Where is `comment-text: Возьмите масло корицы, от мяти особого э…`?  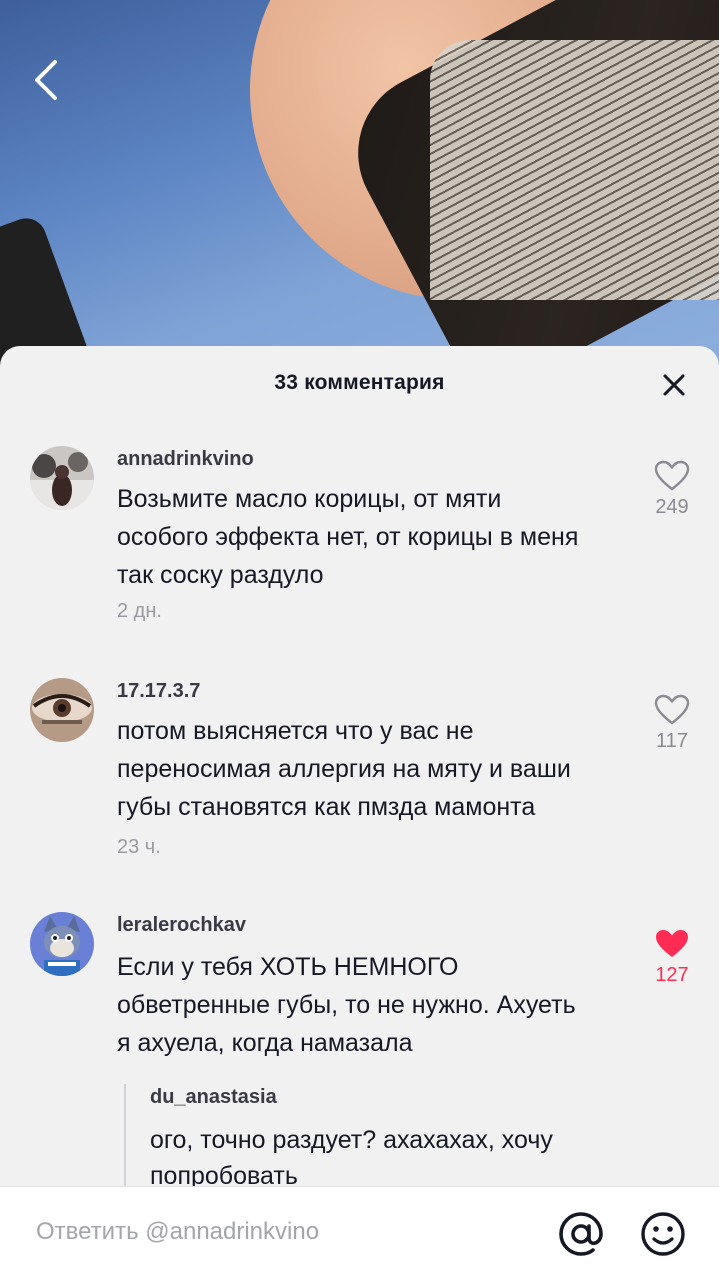
comment-text: Возьмите масло корицы, от мяти особого э… is located at coordinates (348, 537).